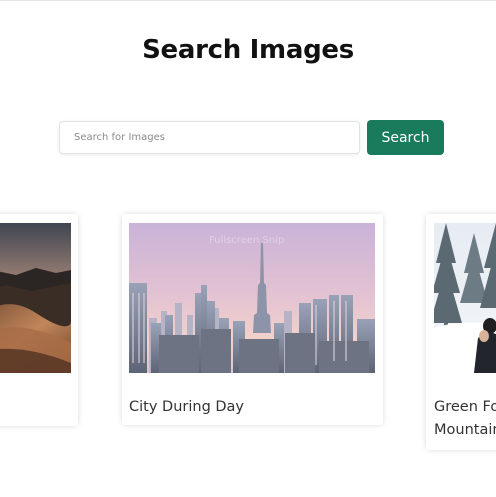  Describe the element at coordinates (248, 50) in the screenshot. I see `page-title: Search Images` at that location.